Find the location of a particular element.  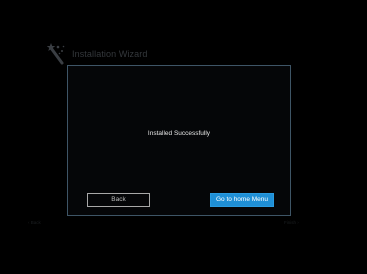

footer-finish-link: Finish › is located at coordinates (309, 223).